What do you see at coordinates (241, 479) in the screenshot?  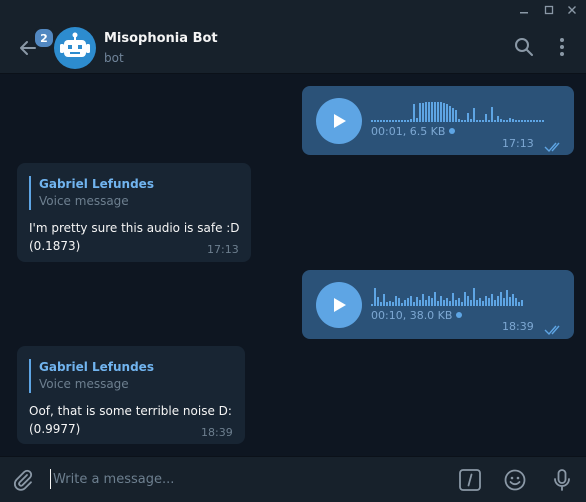 I see `message-input` at bounding box center [241, 479].